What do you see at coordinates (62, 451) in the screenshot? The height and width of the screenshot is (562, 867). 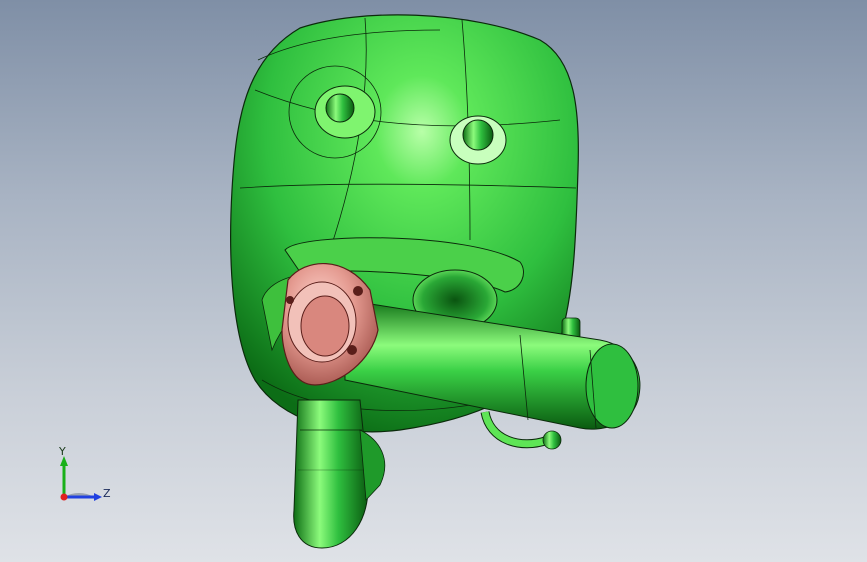 I see `y-axis-label: Y` at bounding box center [62, 451].